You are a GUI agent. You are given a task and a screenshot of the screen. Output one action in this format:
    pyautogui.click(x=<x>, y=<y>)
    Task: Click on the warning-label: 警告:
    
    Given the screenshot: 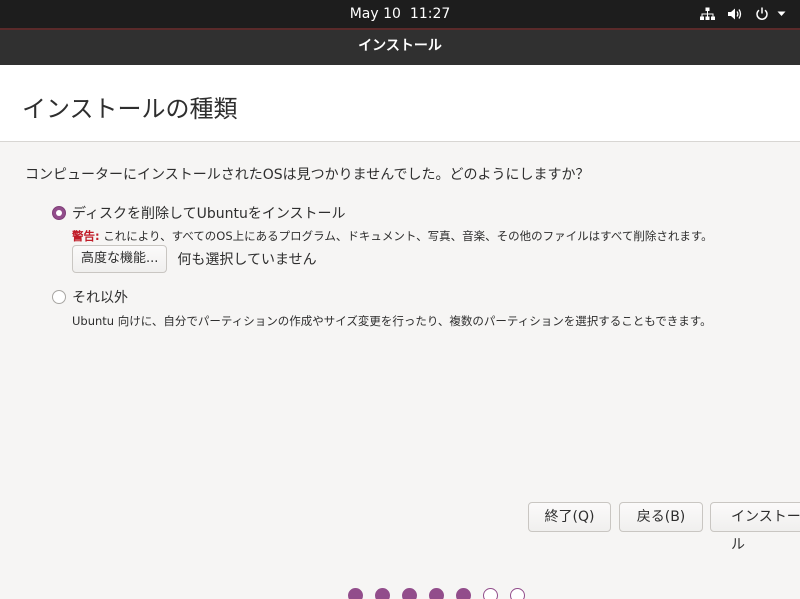 What is the action you would take?
    pyautogui.click(x=86, y=236)
    